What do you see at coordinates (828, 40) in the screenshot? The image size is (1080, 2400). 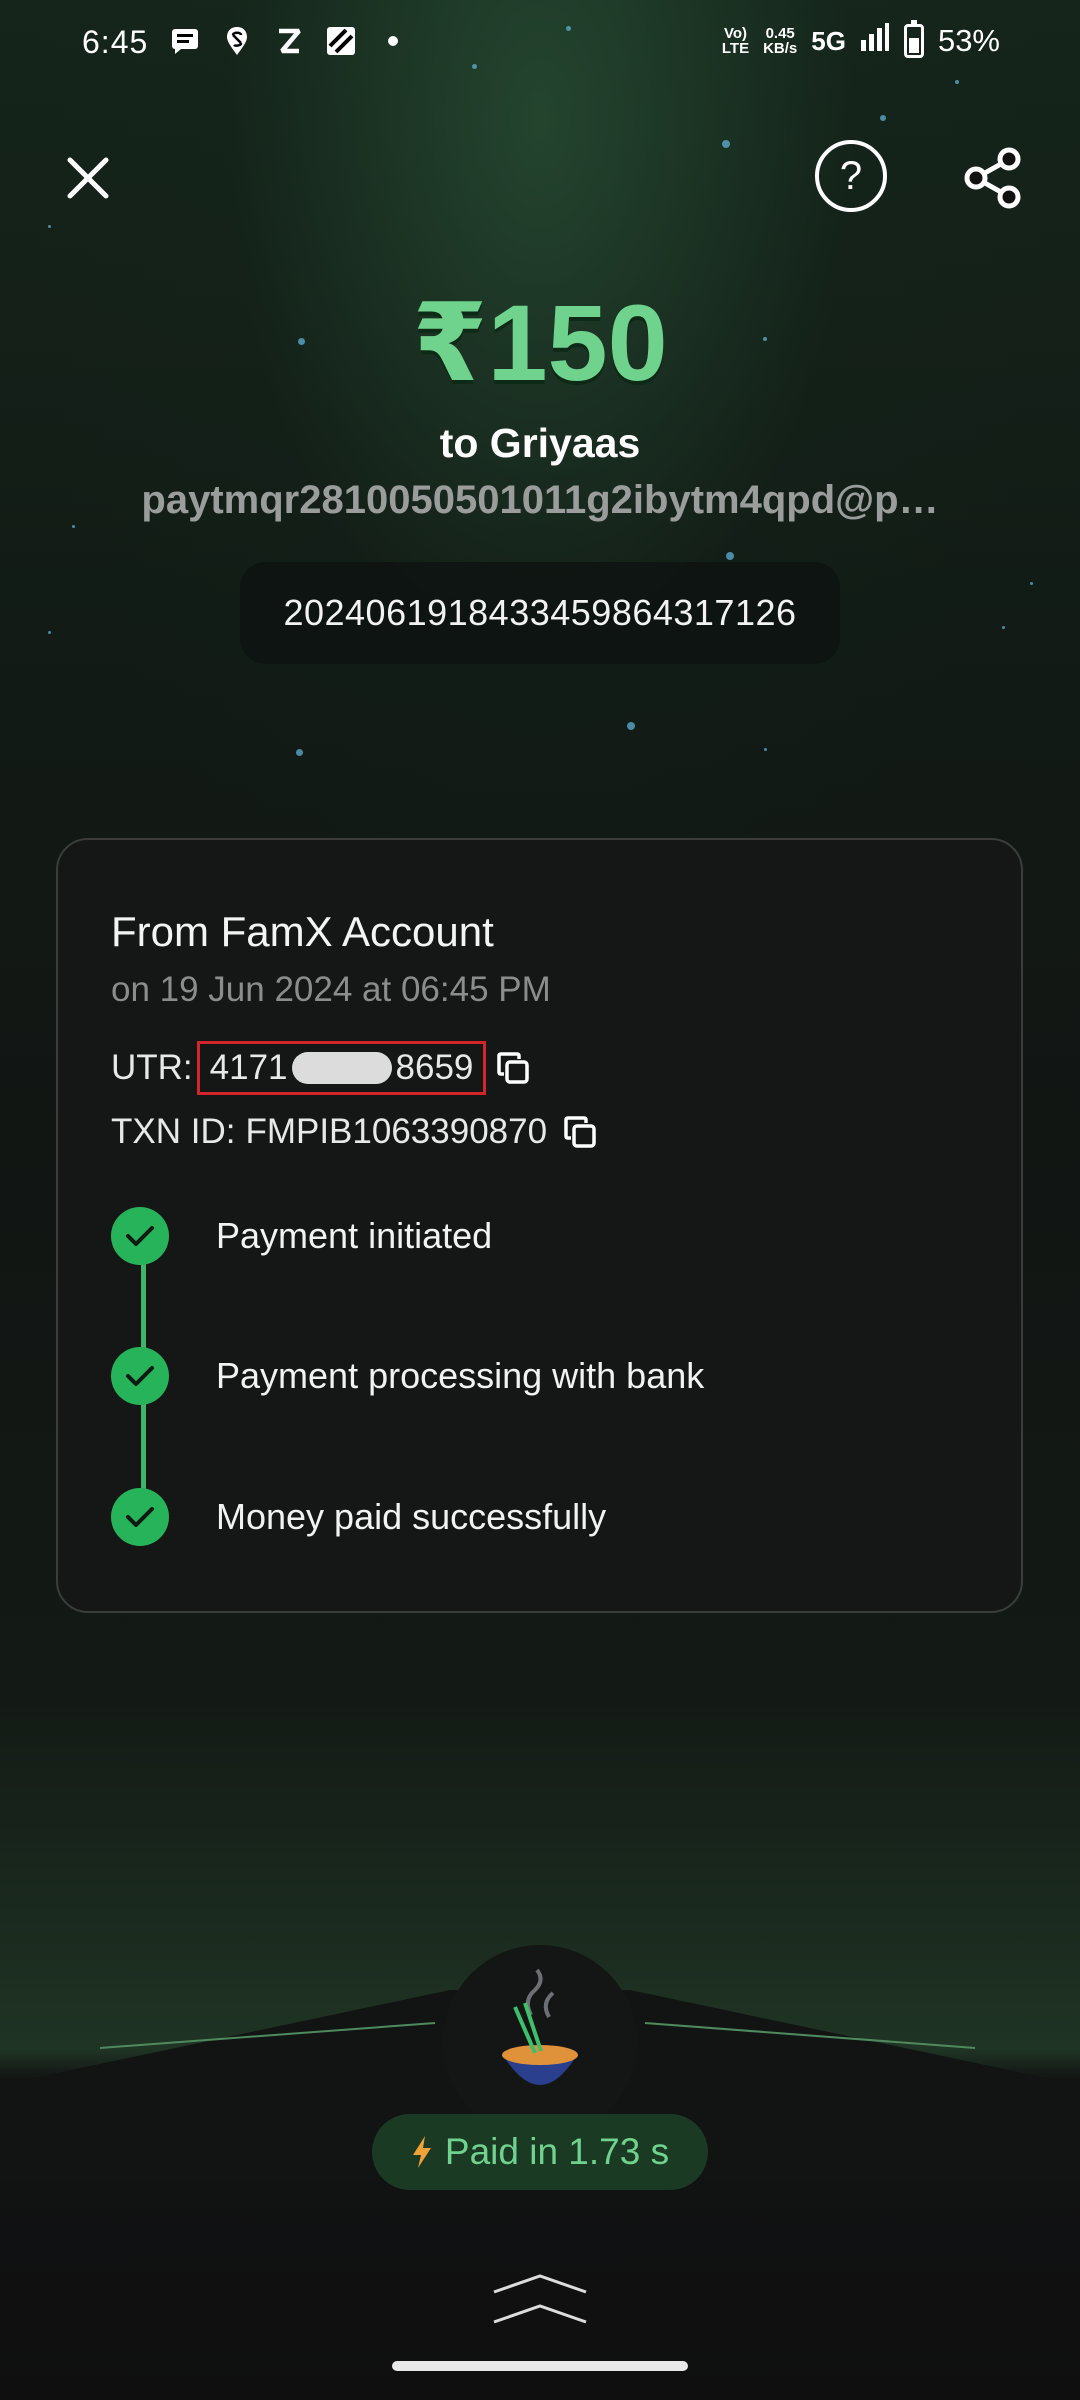 I see `network-type: 5G` at bounding box center [828, 40].